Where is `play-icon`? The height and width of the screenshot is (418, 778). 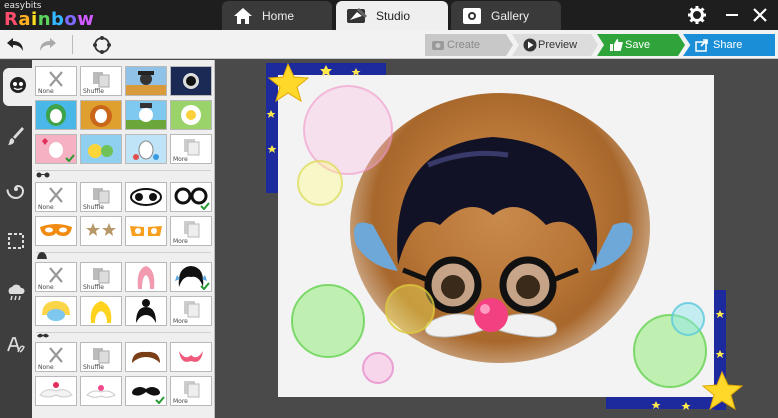 play-icon is located at coordinates (530, 45).